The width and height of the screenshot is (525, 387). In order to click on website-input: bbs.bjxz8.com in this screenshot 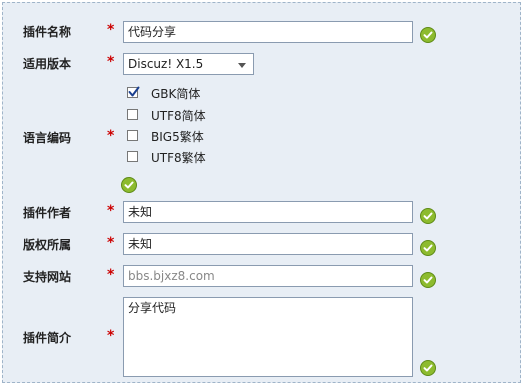, I will do `click(268, 276)`.